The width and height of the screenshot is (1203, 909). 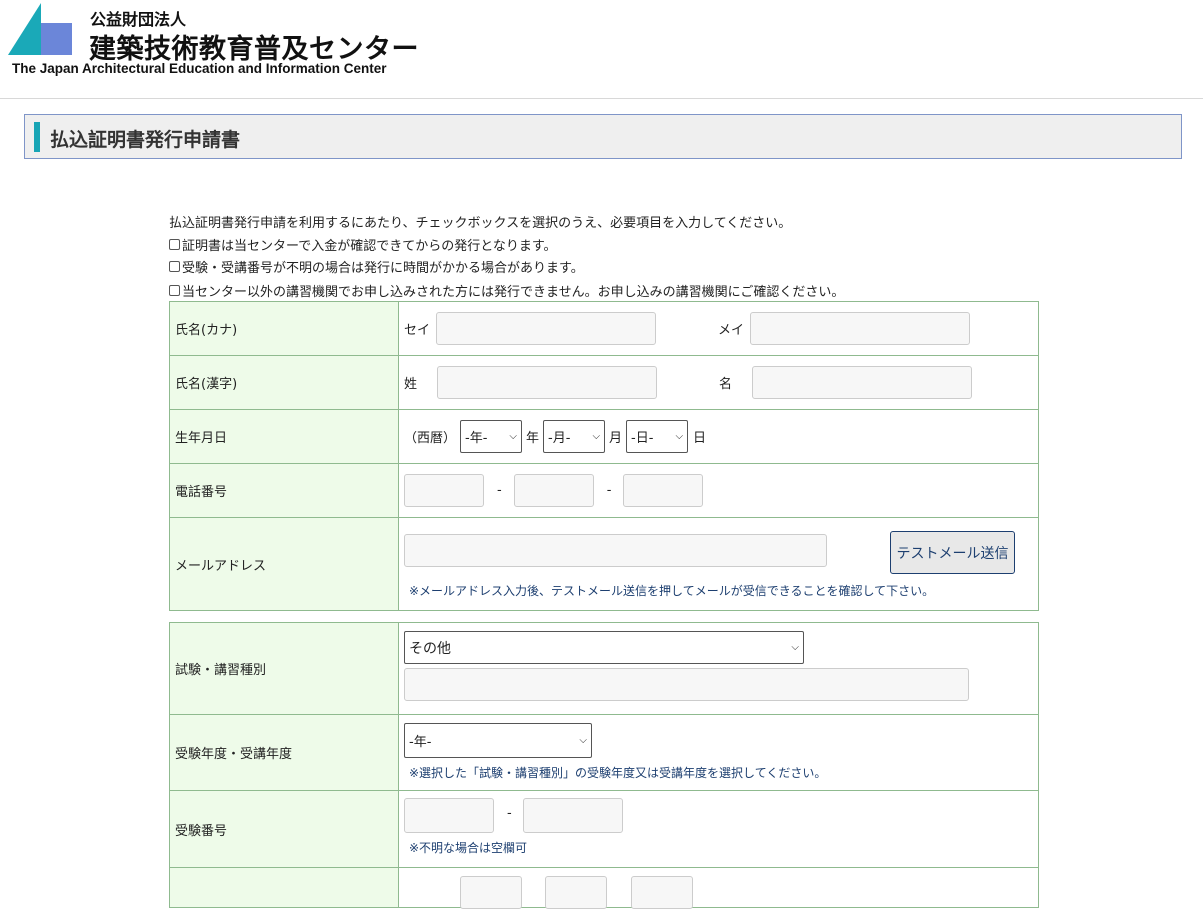 I want to click on table-row: 氏名(漢字) 姓 名, so click(x=604, y=382).